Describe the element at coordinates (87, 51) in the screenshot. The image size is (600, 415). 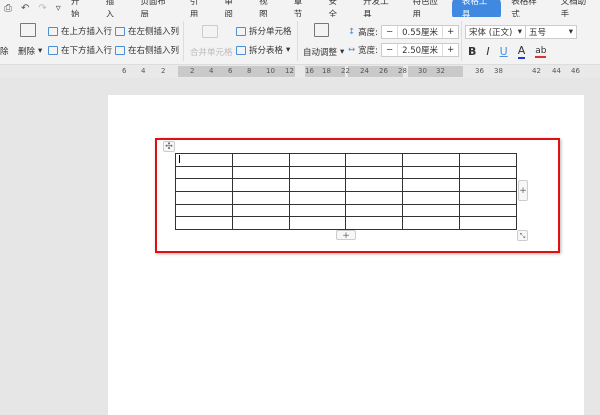
I see `insert-below-label: 在下方插入行` at that location.